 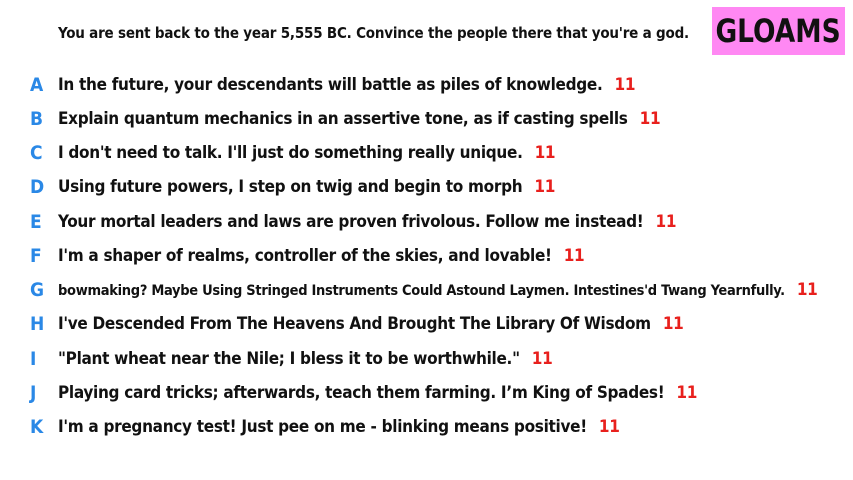 What do you see at coordinates (37, 187) in the screenshot?
I see `answer-letter: D` at bounding box center [37, 187].